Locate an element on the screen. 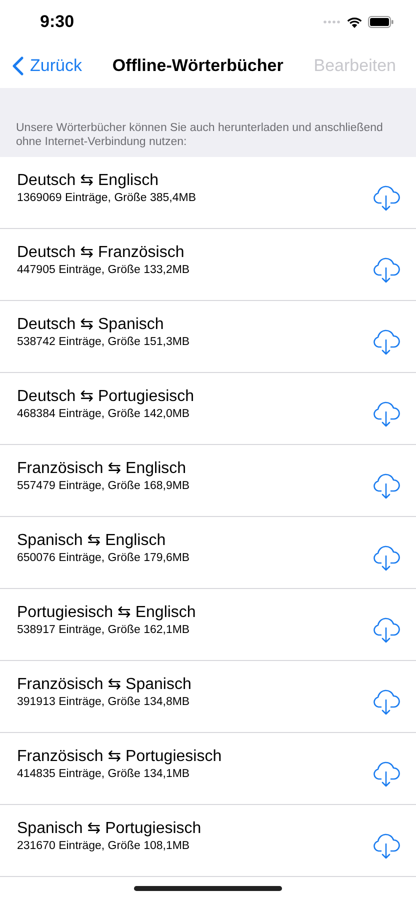  dictionary-title: Deutsch ⇆ Englisch is located at coordinates (88, 181).